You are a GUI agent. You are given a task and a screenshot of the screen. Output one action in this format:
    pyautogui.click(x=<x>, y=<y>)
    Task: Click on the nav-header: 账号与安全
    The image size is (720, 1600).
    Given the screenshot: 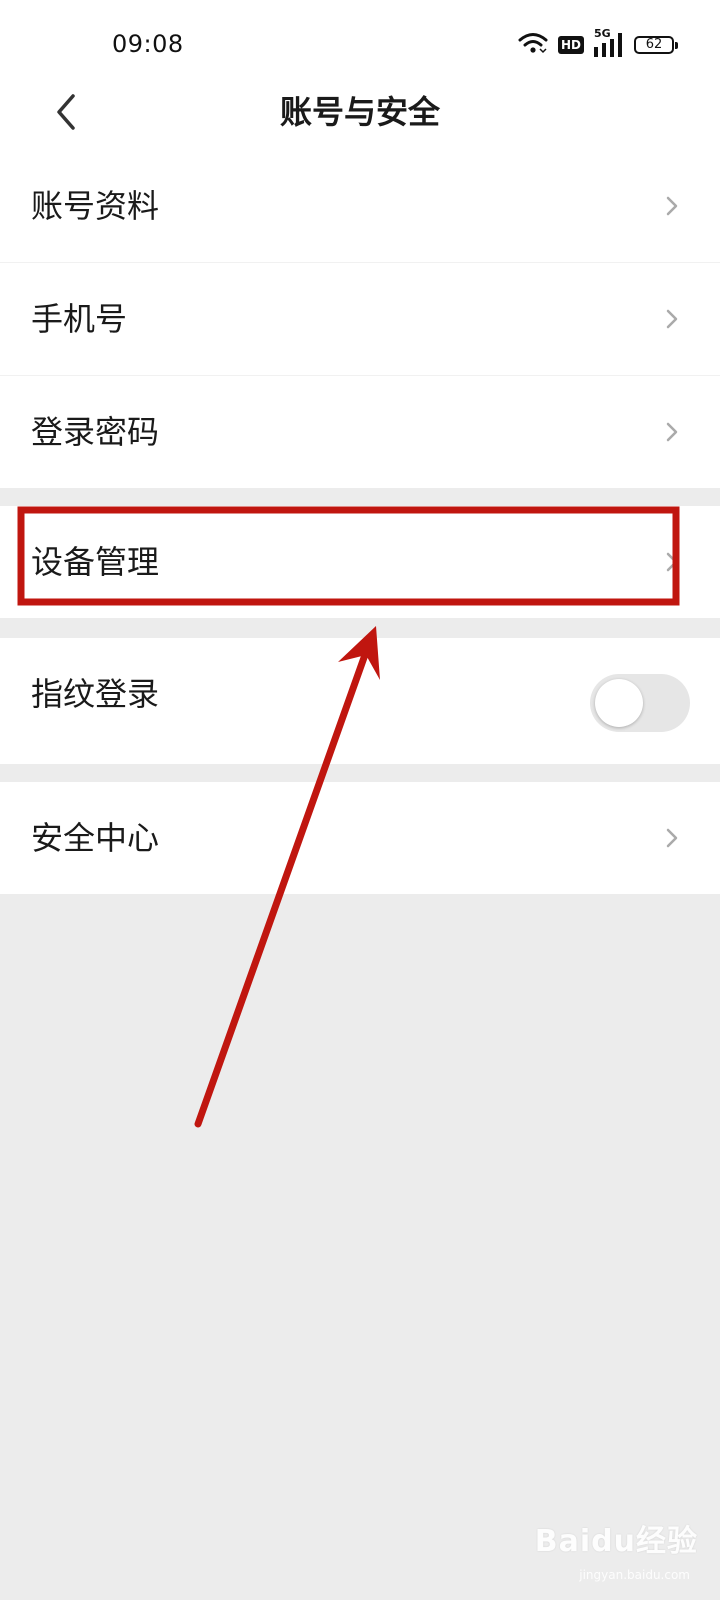 What is the action you would take?
    pyautogui.click(x=360, y=120)
    